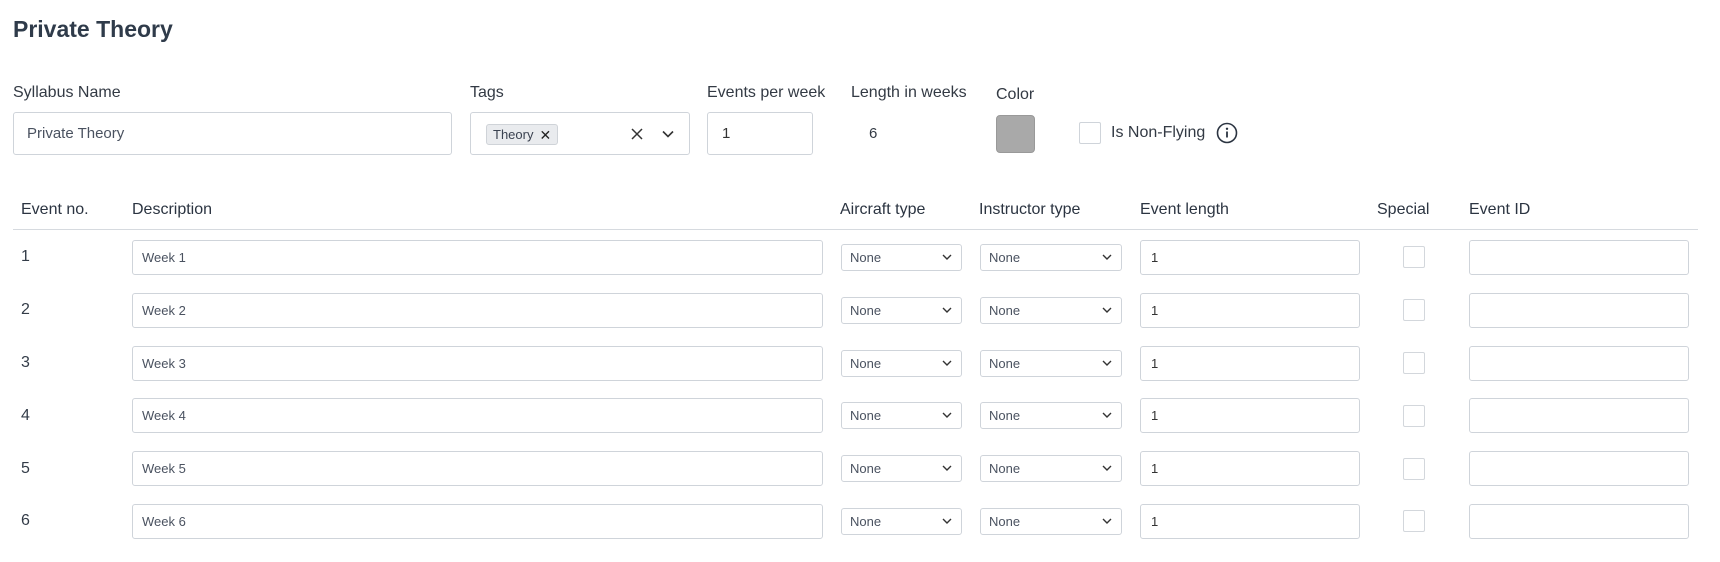 The image size is (1720, 562). What do you see at coordinates (1030, 209) in the screenshot?
I see `header-instructor-type: Instructor type` at bounding box center [1030, 209].